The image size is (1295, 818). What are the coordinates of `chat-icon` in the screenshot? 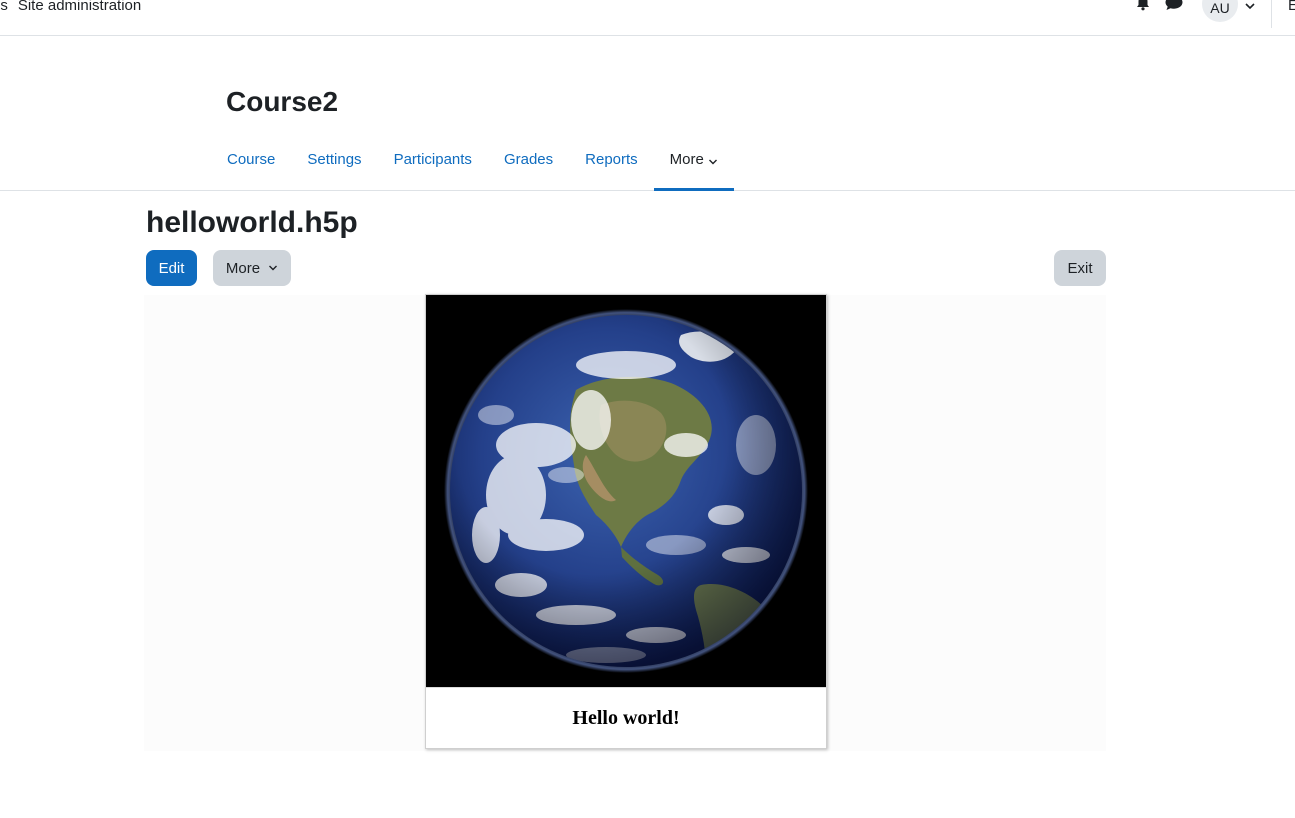 It's located at (1174, 6).